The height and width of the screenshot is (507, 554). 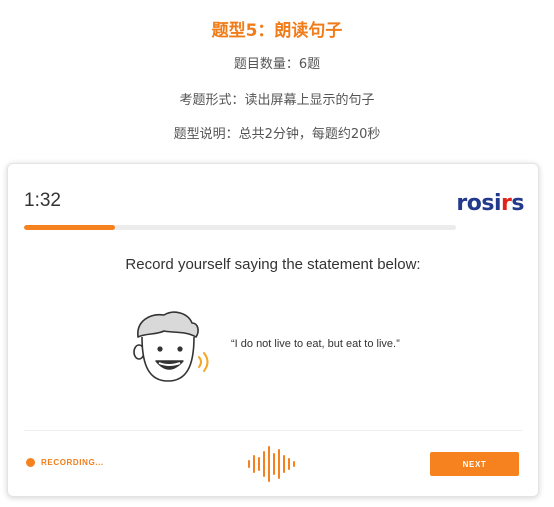 I want to click on logo-text-main: rosi, so click(x=479, y=203).